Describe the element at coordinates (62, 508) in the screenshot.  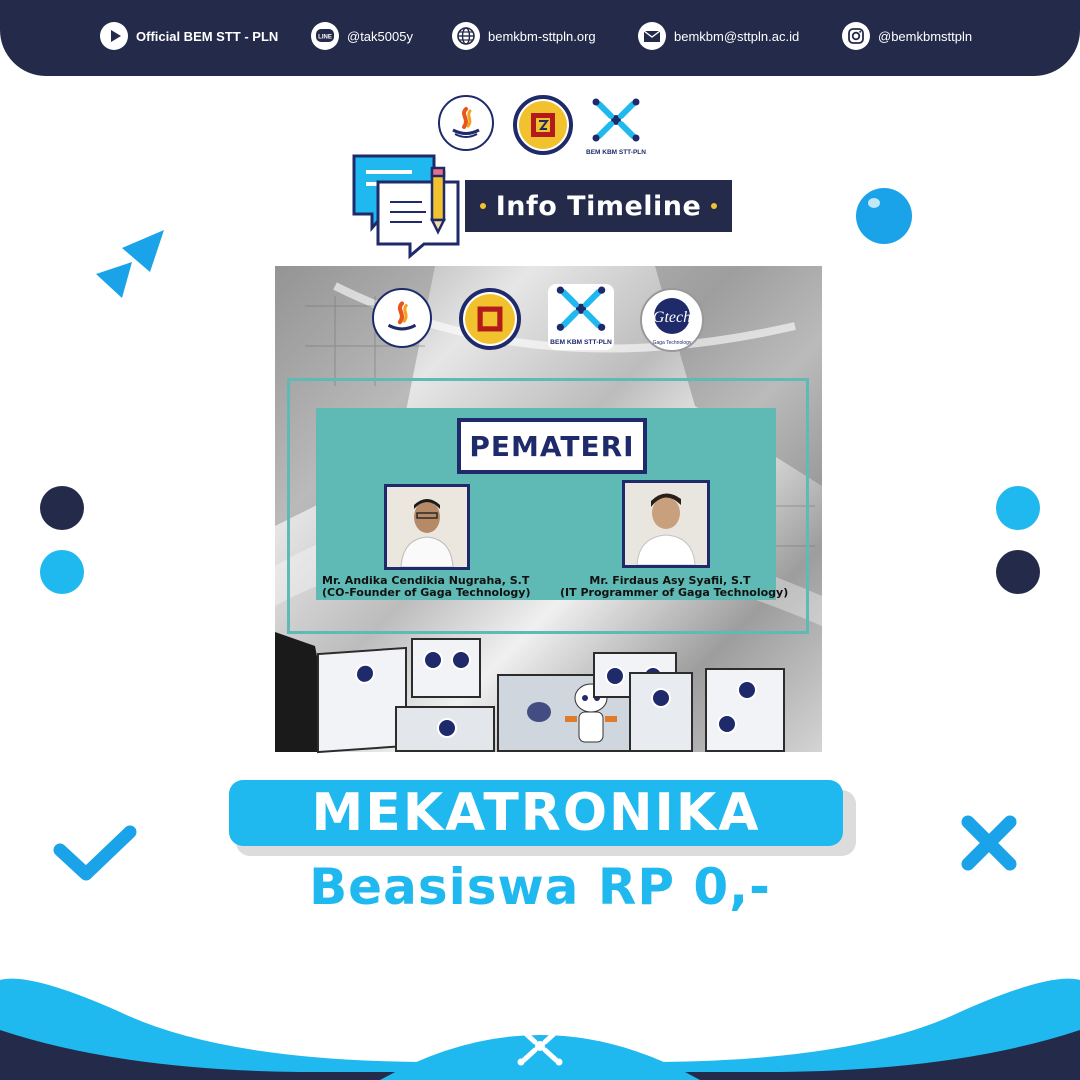
I see `deco-circle-navy-left` at that location.